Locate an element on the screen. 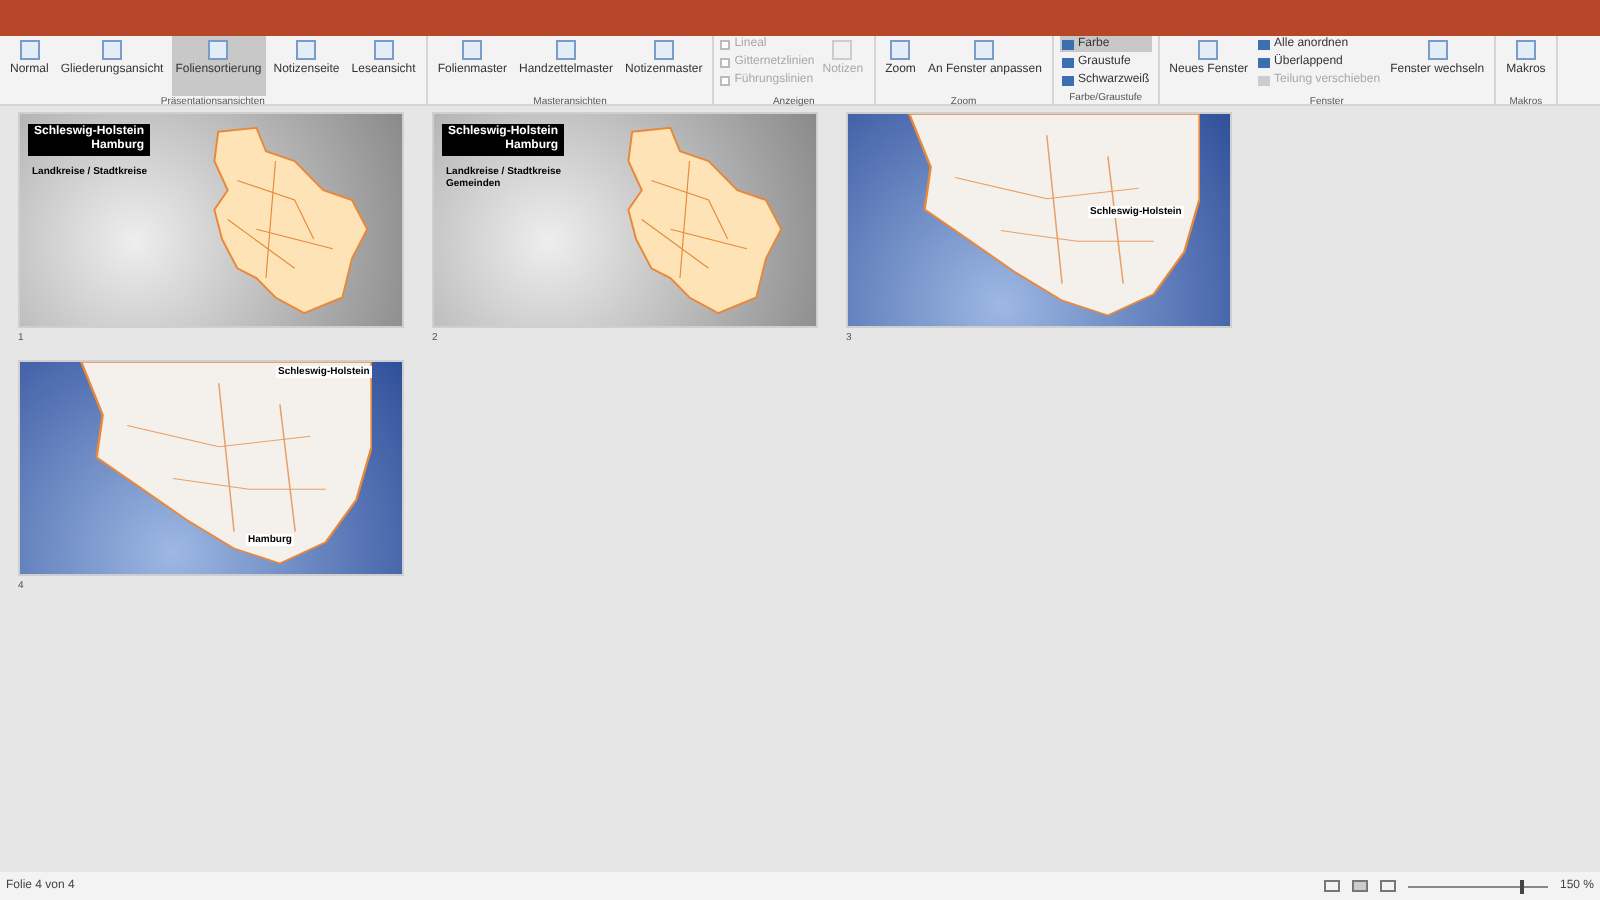 This screenshot has height=900, width=1600. reading-view-icon is located at coordinates (1387, 886).